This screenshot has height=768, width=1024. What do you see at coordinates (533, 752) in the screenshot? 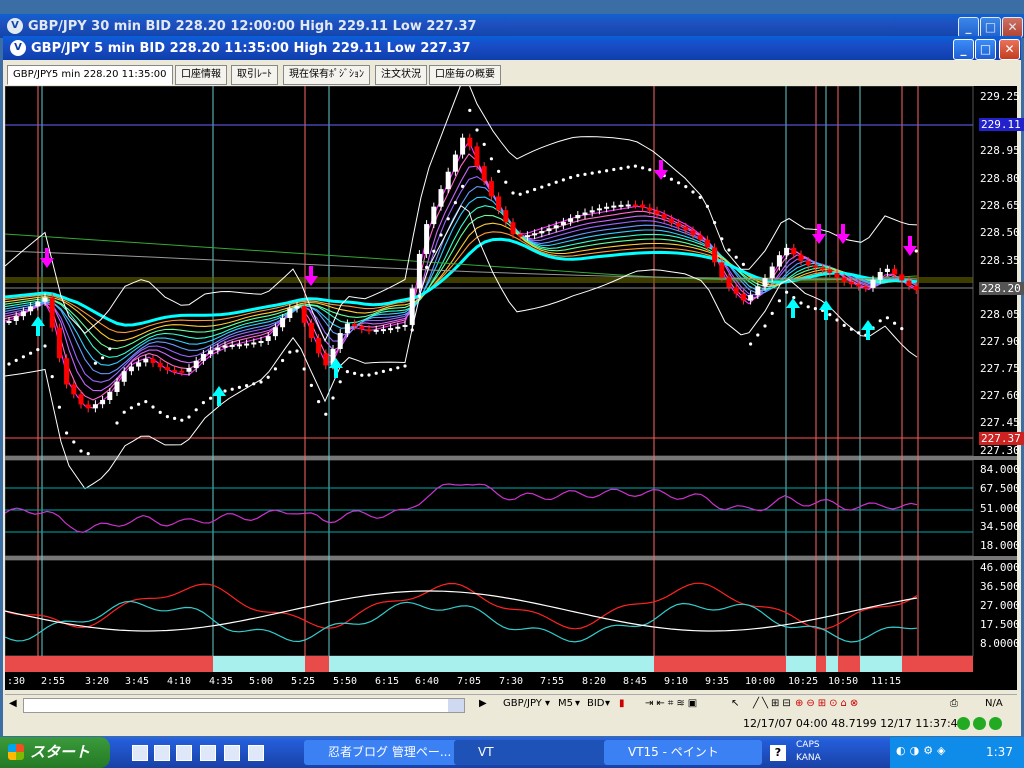
I see `taskbar-item-vt: VT` at bounding box center [533, 752].